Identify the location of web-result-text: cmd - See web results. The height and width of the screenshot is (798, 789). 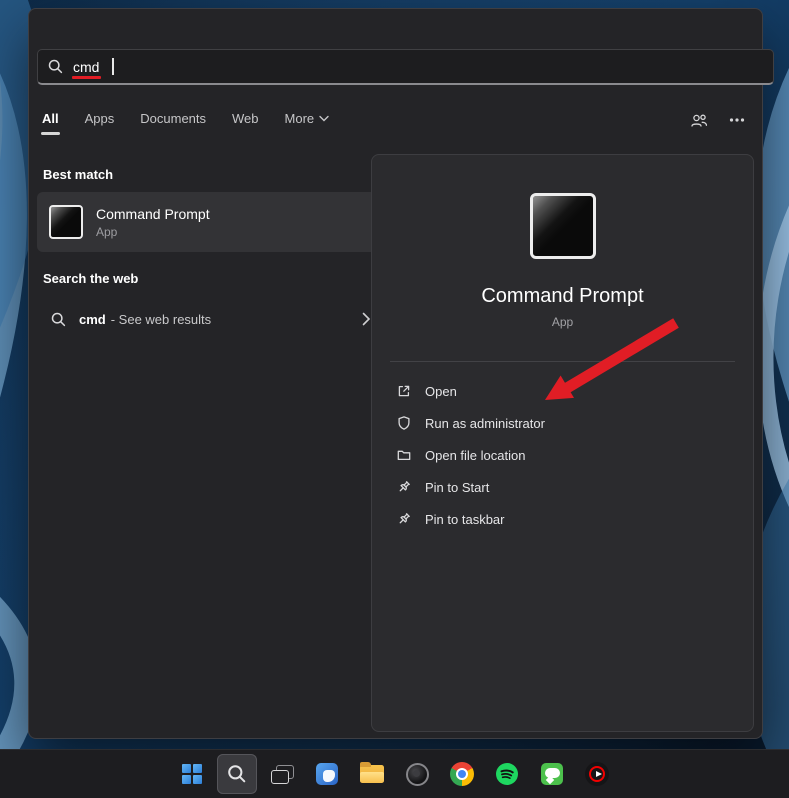
(145, 319).